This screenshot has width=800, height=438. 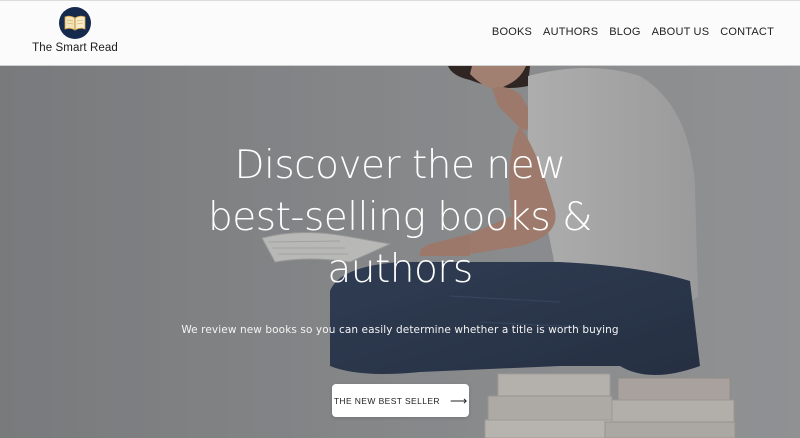 What do you see at coordinates (512, 32) in the screenshot?
I see `nav-books: BOOKS` at bounding box center [512, 32].